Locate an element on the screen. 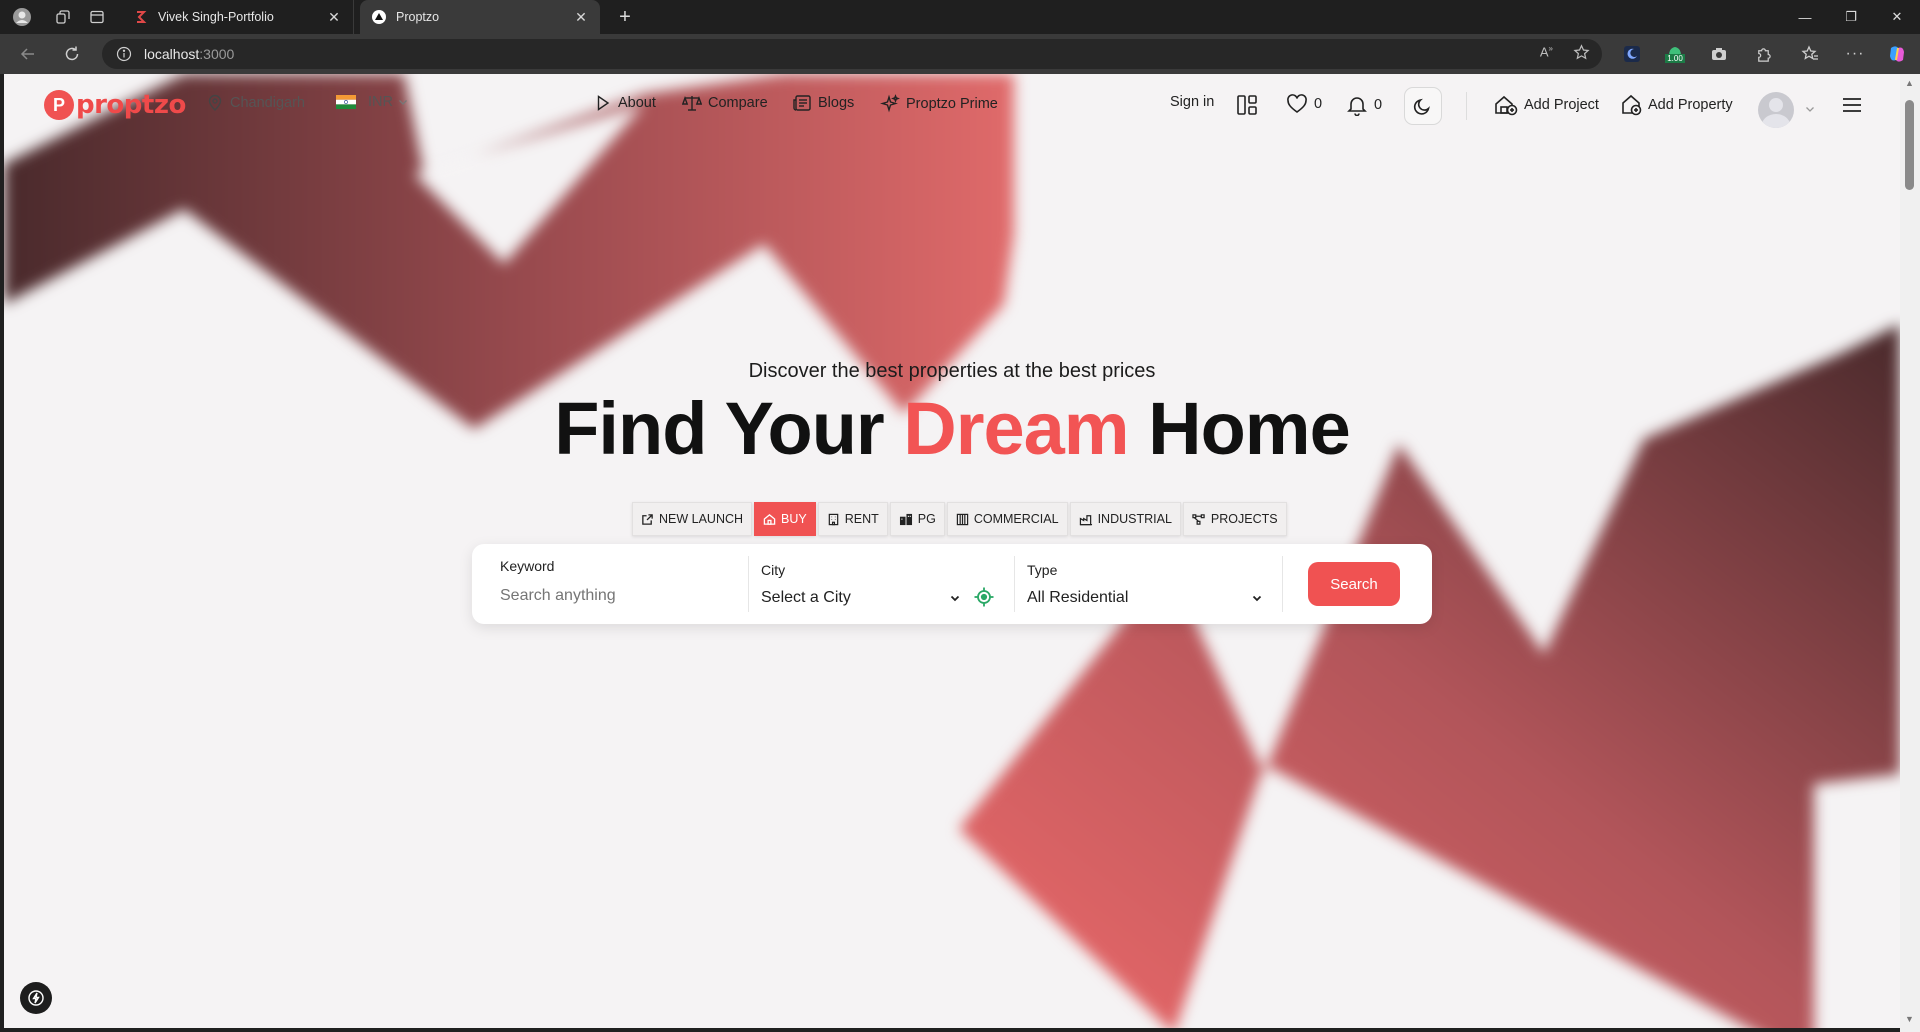 The image size is (1920, 1032). dev-tools-bolt-icon is located at coordinates (36, 998).